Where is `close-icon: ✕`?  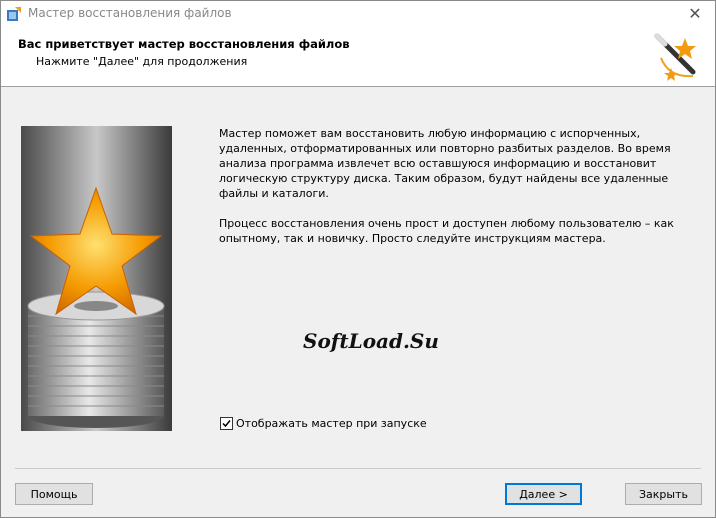
close-icon: ✕ is located at coordinates (695, 14).